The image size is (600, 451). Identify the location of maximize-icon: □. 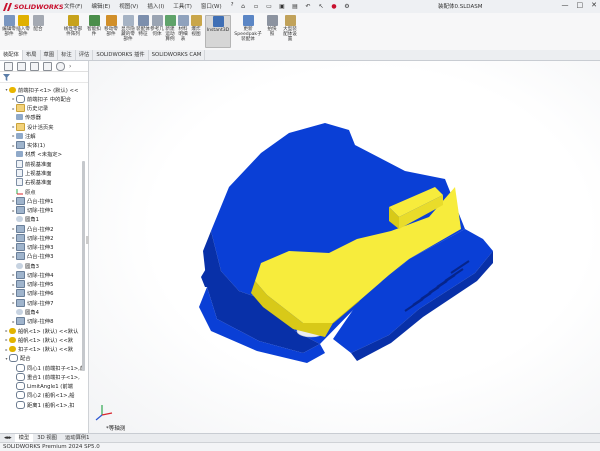
(580, 5).